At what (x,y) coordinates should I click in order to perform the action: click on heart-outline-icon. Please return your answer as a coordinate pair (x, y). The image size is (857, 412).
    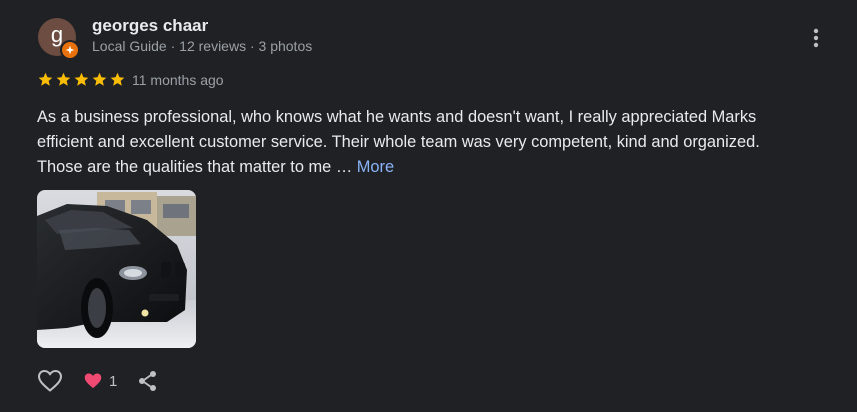
    Looking at the image, I should click on (50, 381).